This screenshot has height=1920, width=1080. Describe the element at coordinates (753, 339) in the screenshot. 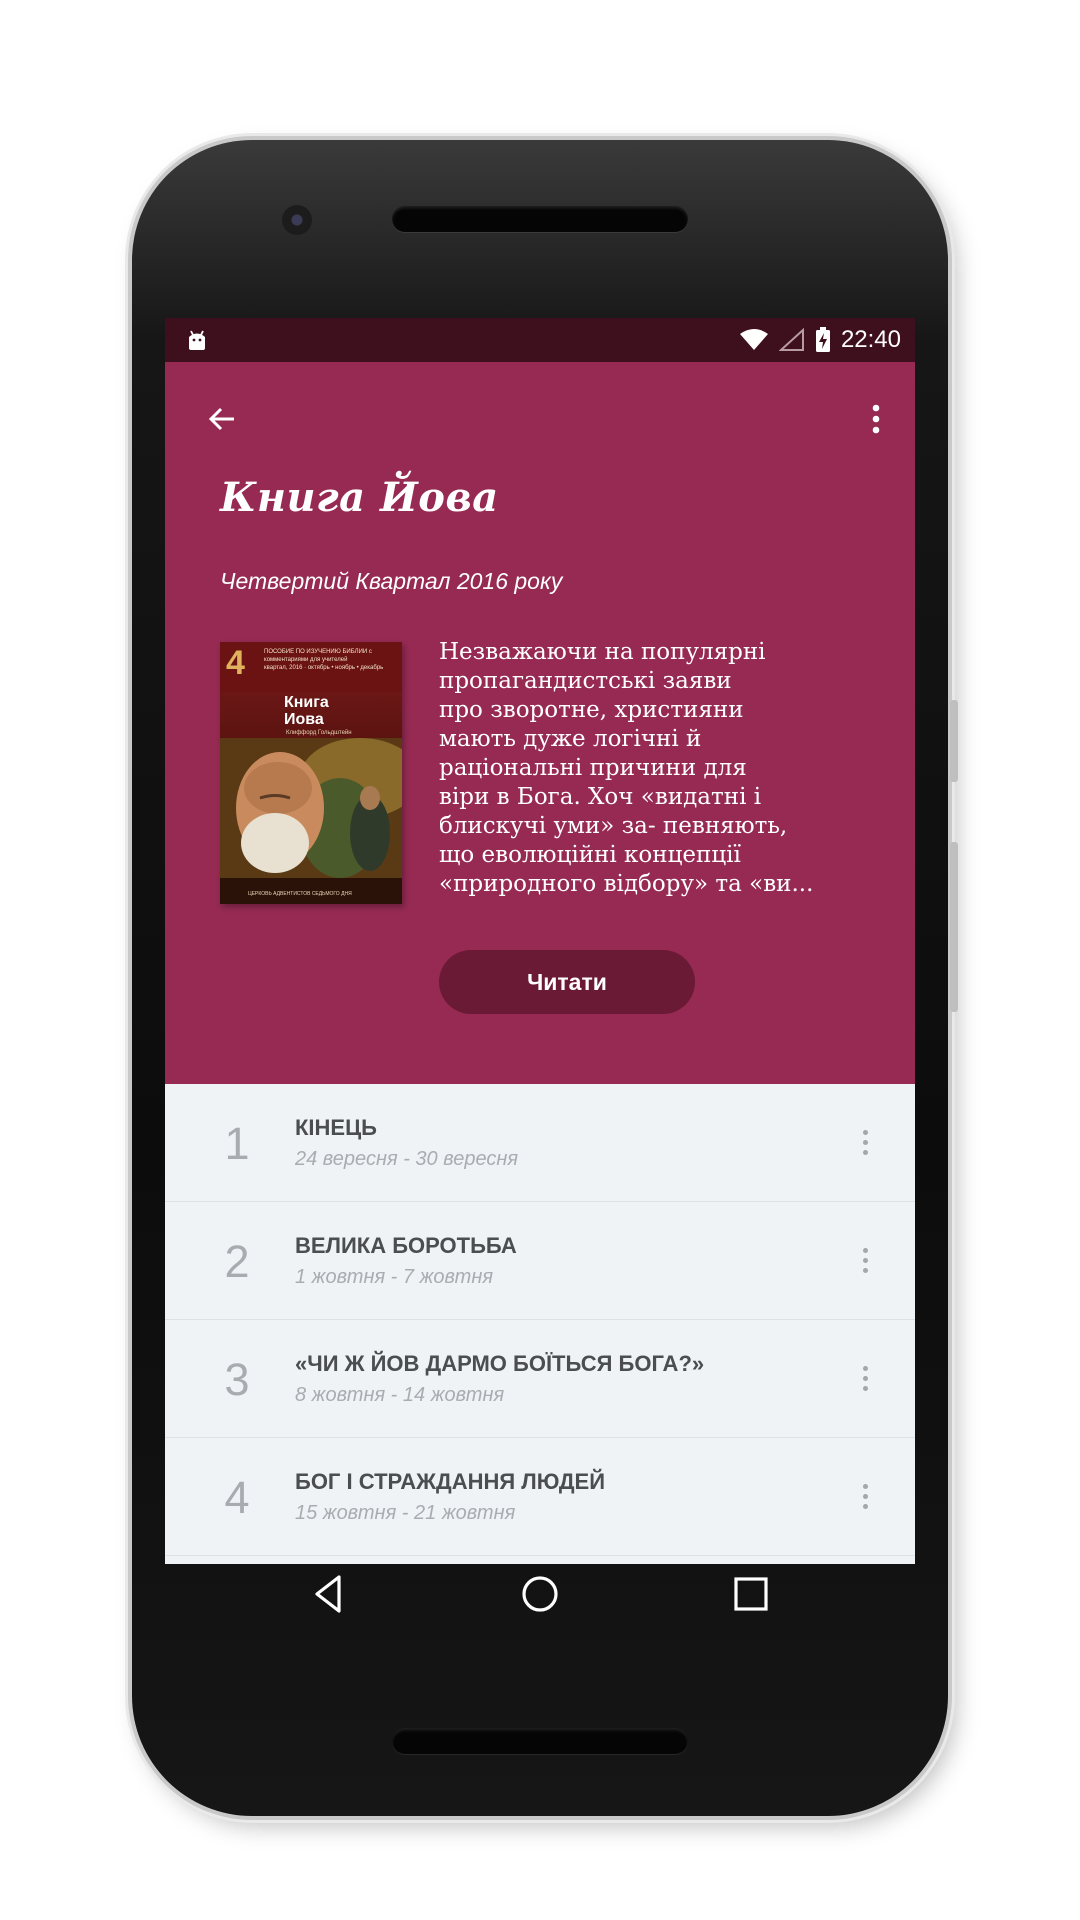

I see `wifi-icon` at that location.